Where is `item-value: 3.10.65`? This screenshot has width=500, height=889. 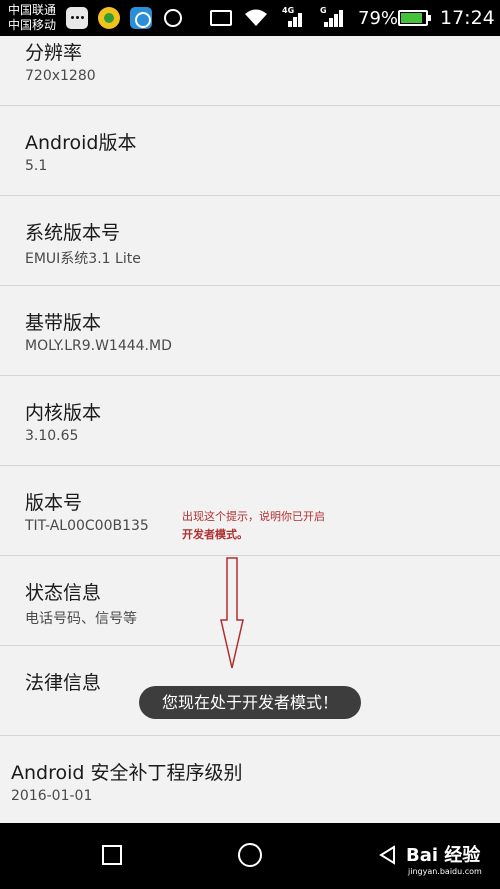
item-value: 3.10.65 is located at coordinates (52, 436).